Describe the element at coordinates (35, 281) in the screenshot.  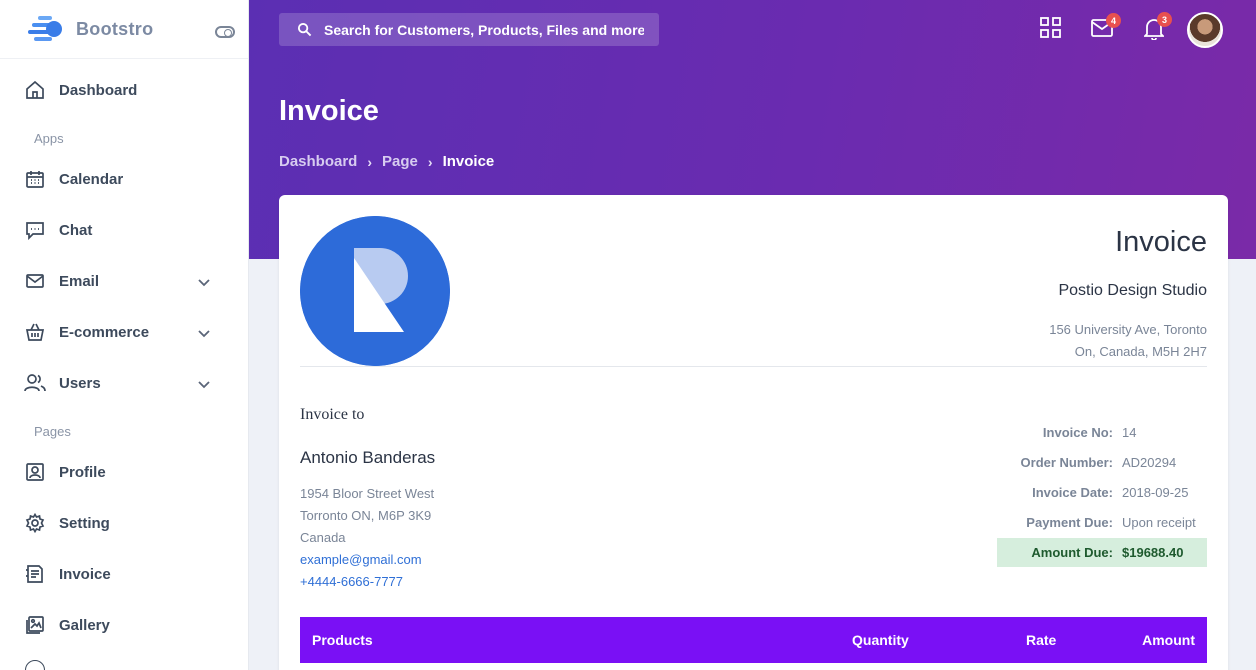
I see `mail-icon` at that location.